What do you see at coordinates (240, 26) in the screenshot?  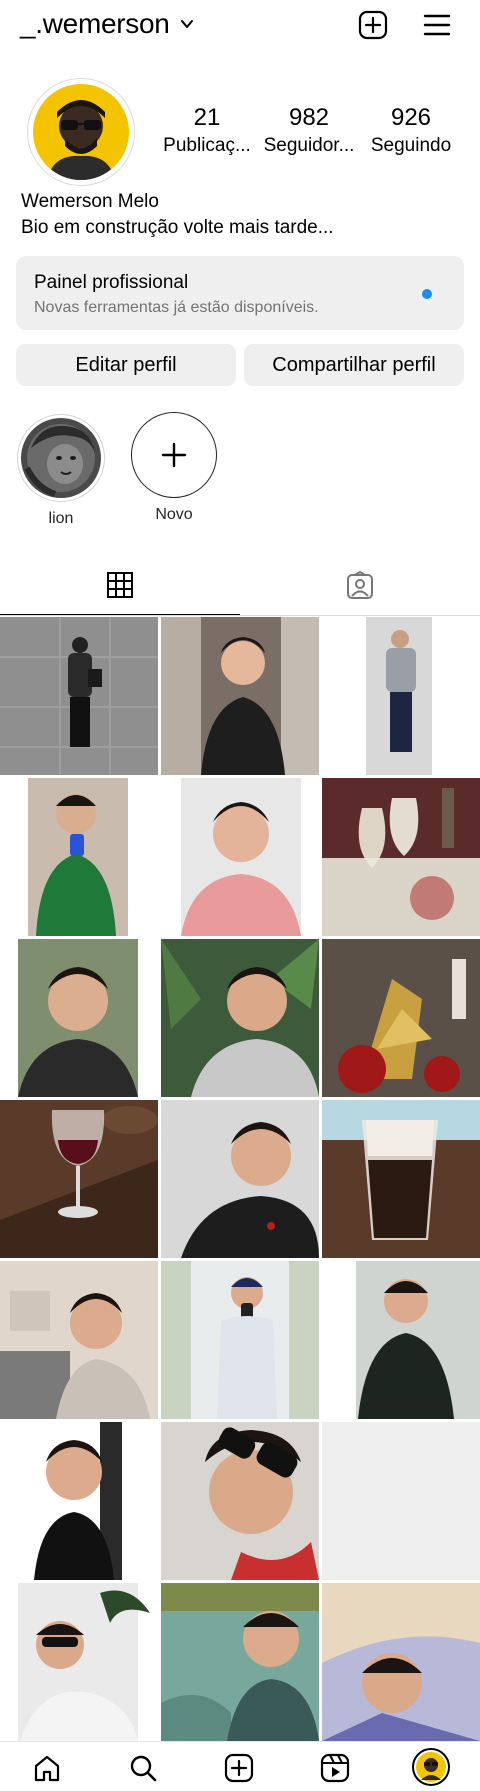 I see `top-bar: _.wemerson` at bounding box center [240, 26].